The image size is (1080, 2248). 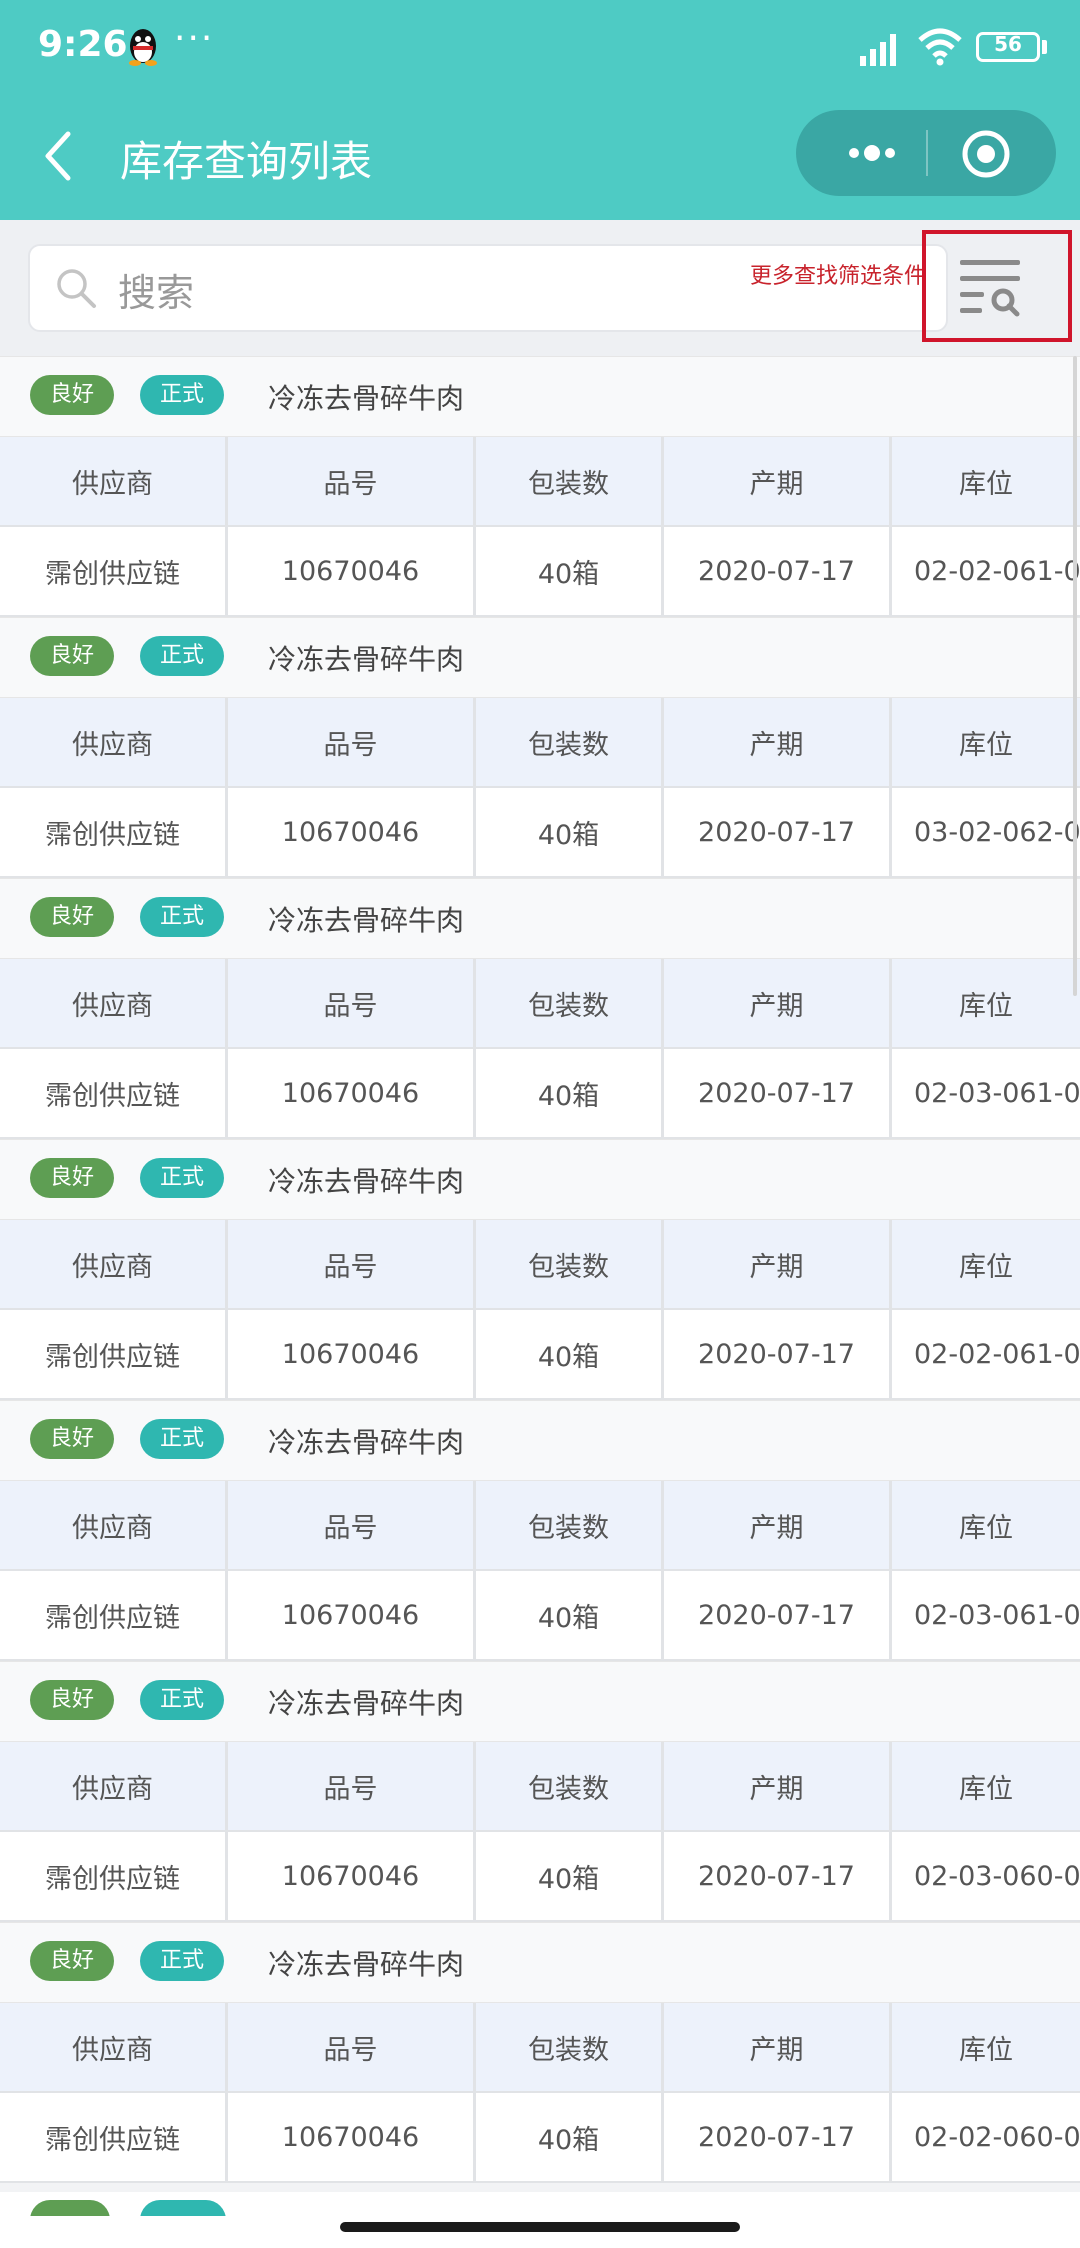 What do you see at coordinates (997, 571) in the screenshot?
I see `cell-location: 02-02-061-04` at bounding box center [997, 571].